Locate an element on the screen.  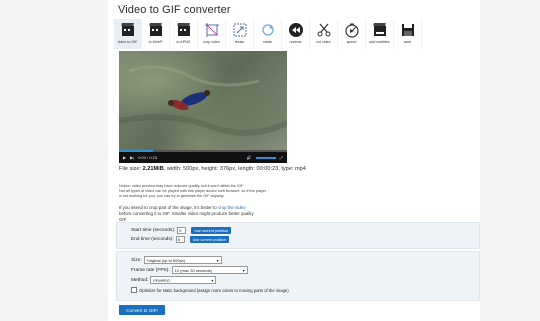
volume-slider is located at coordinates (265, 157).